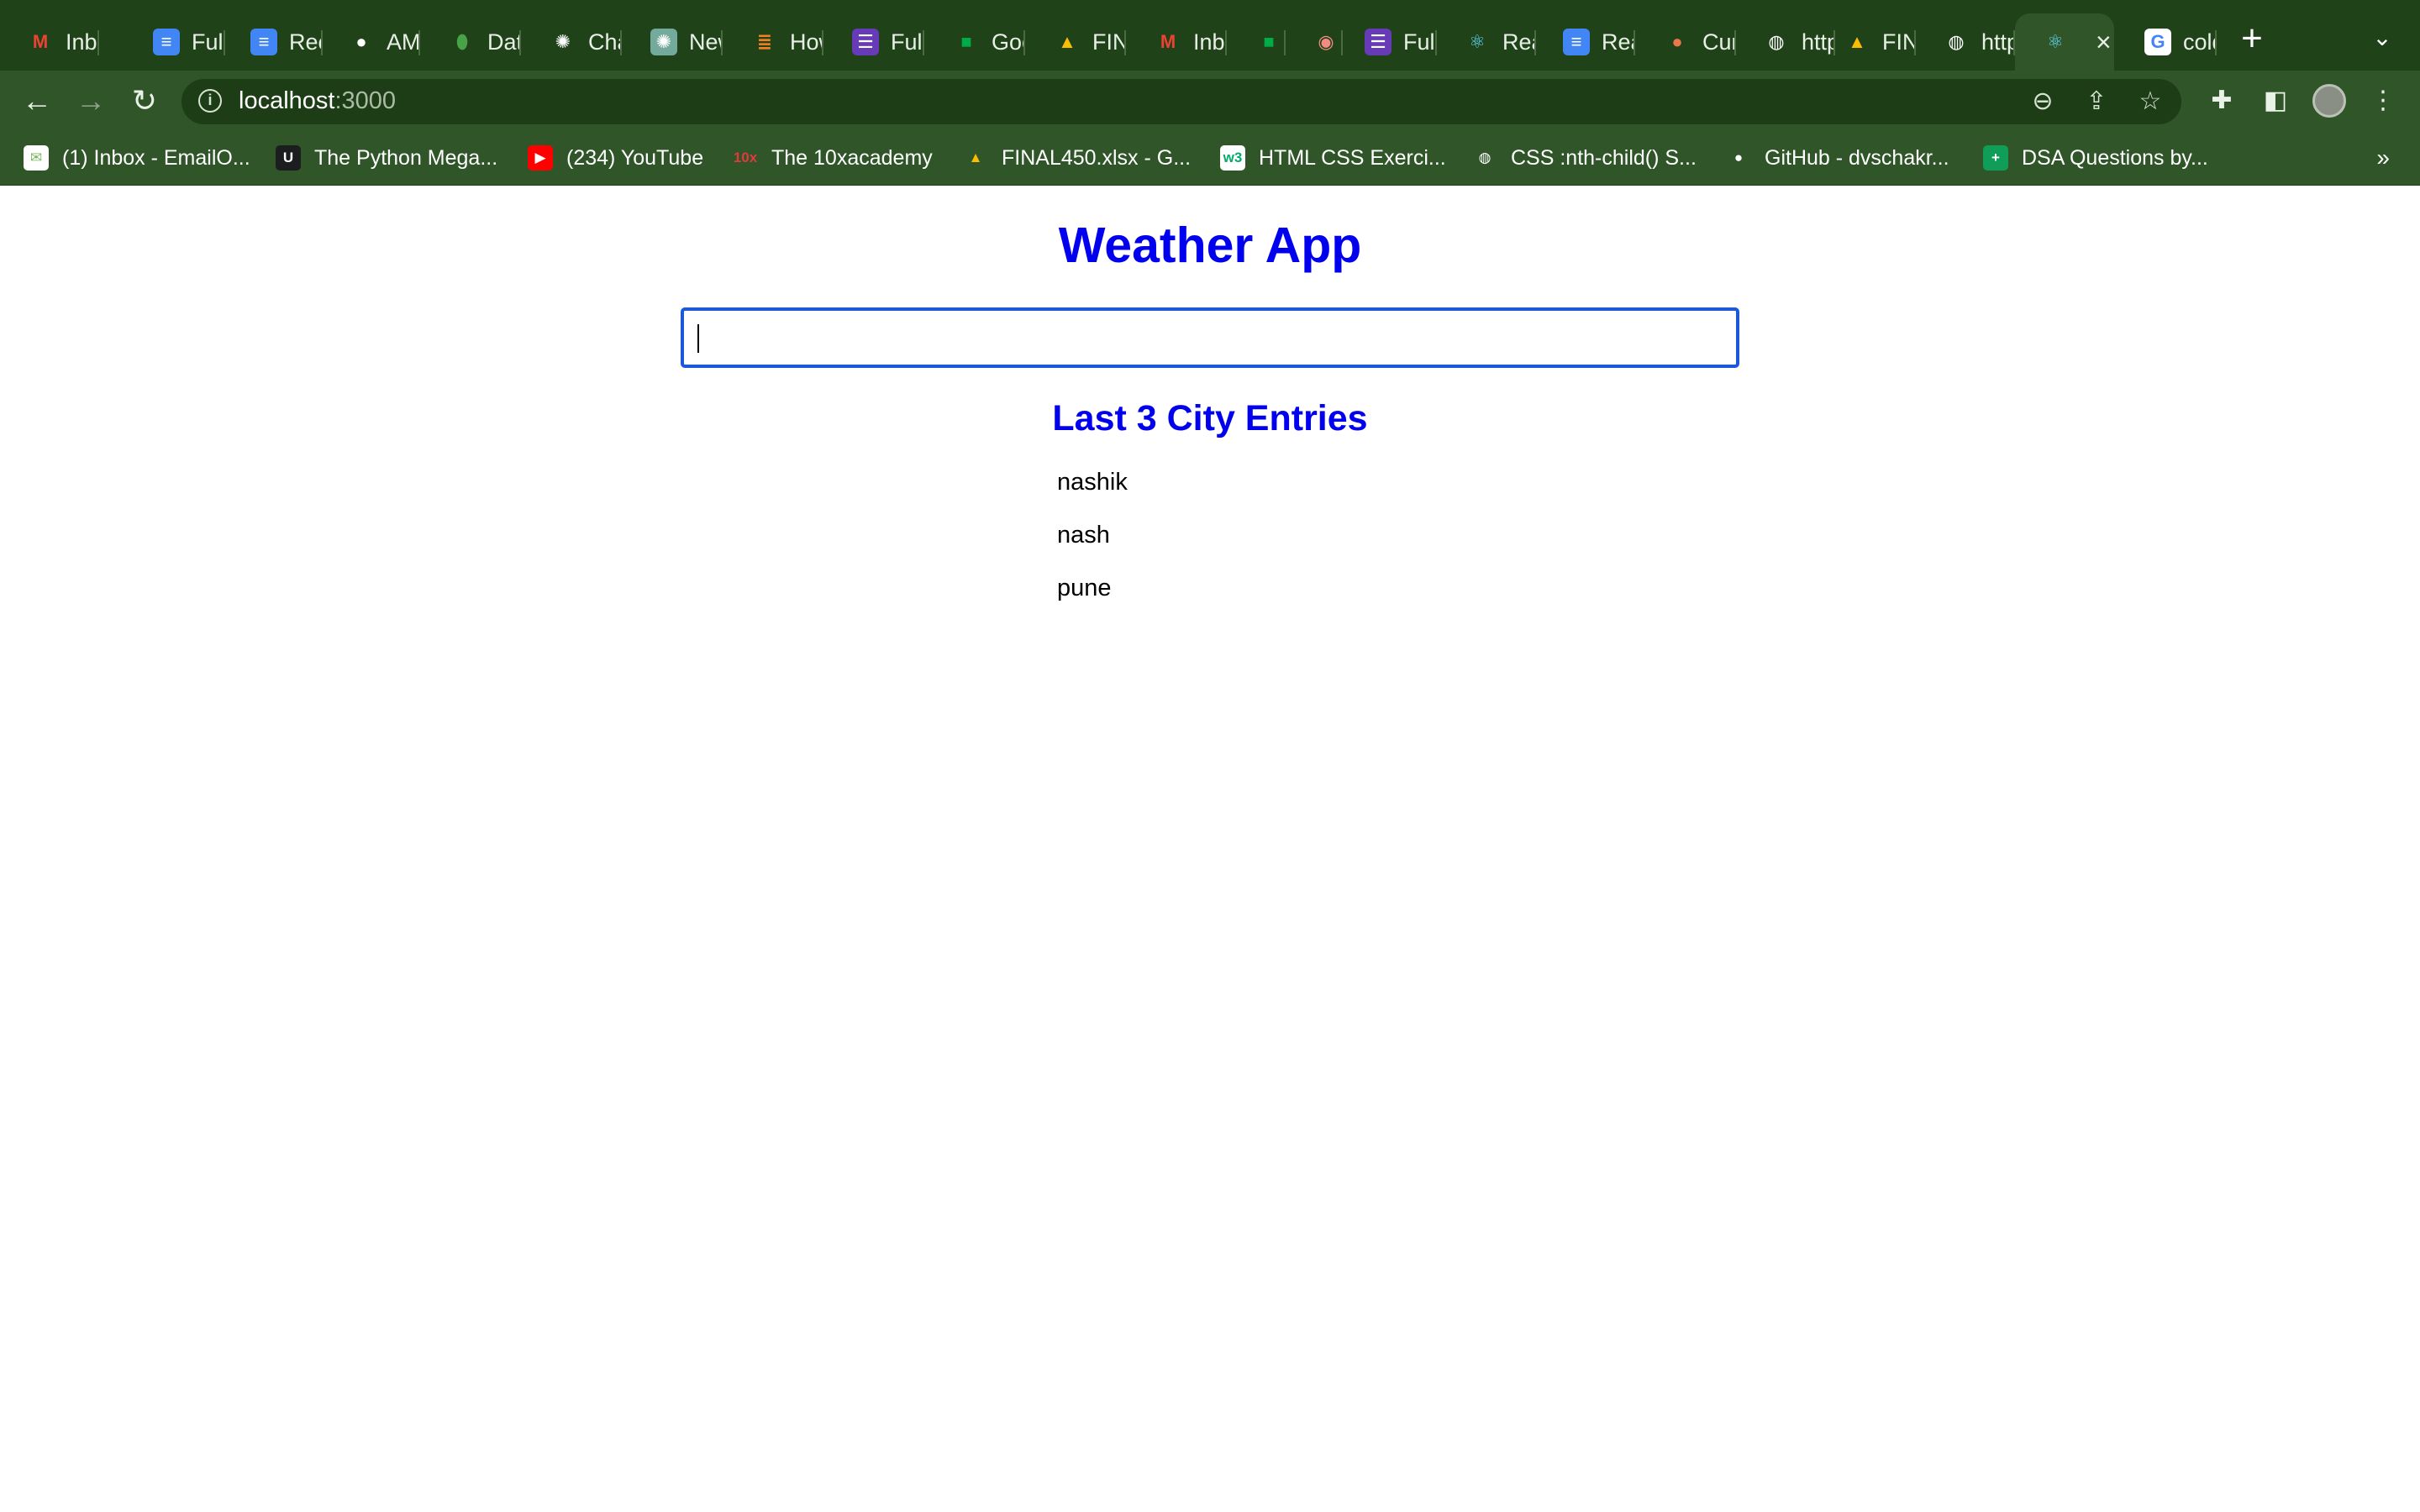  What do you see at coordinates (1518, 42) in the screenshot?
I see `tab-label: Rea` at bounding box center [1518, 42].